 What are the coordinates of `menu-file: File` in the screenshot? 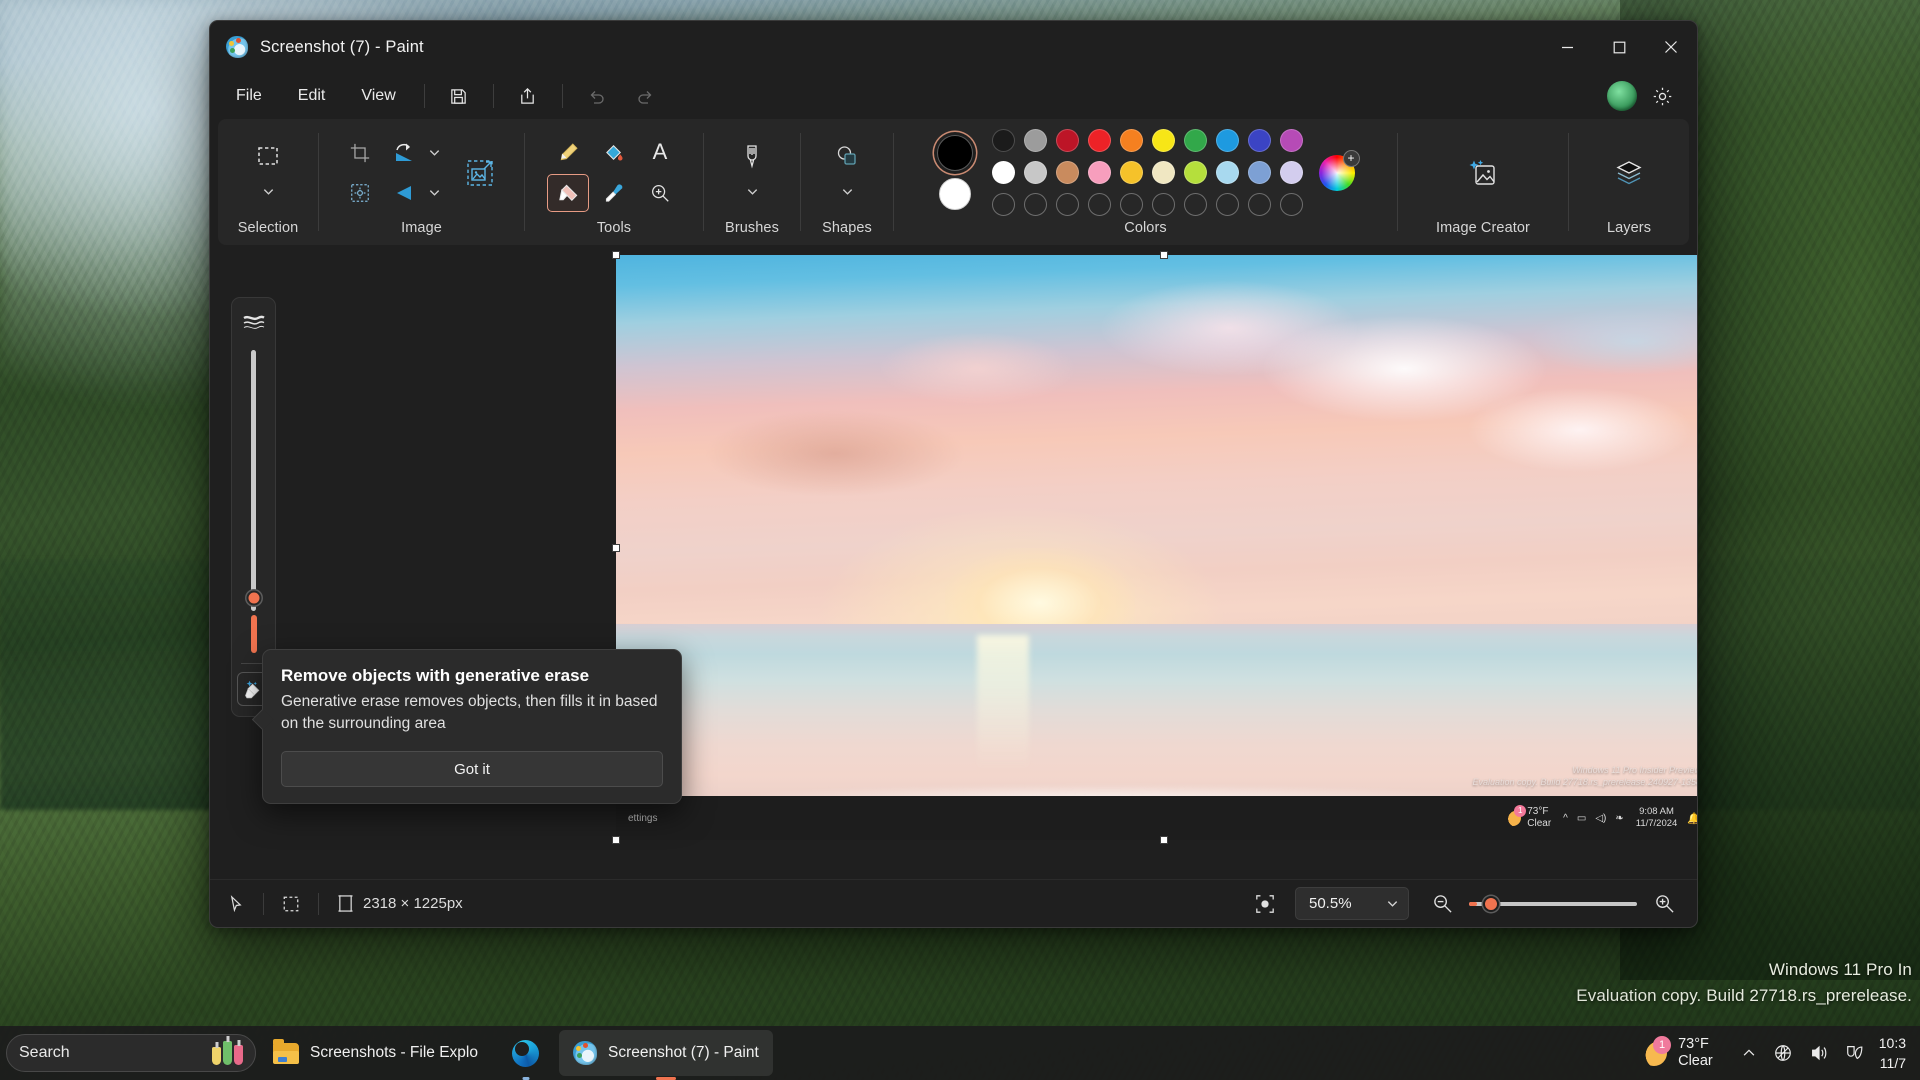 It's located at (249, 96).